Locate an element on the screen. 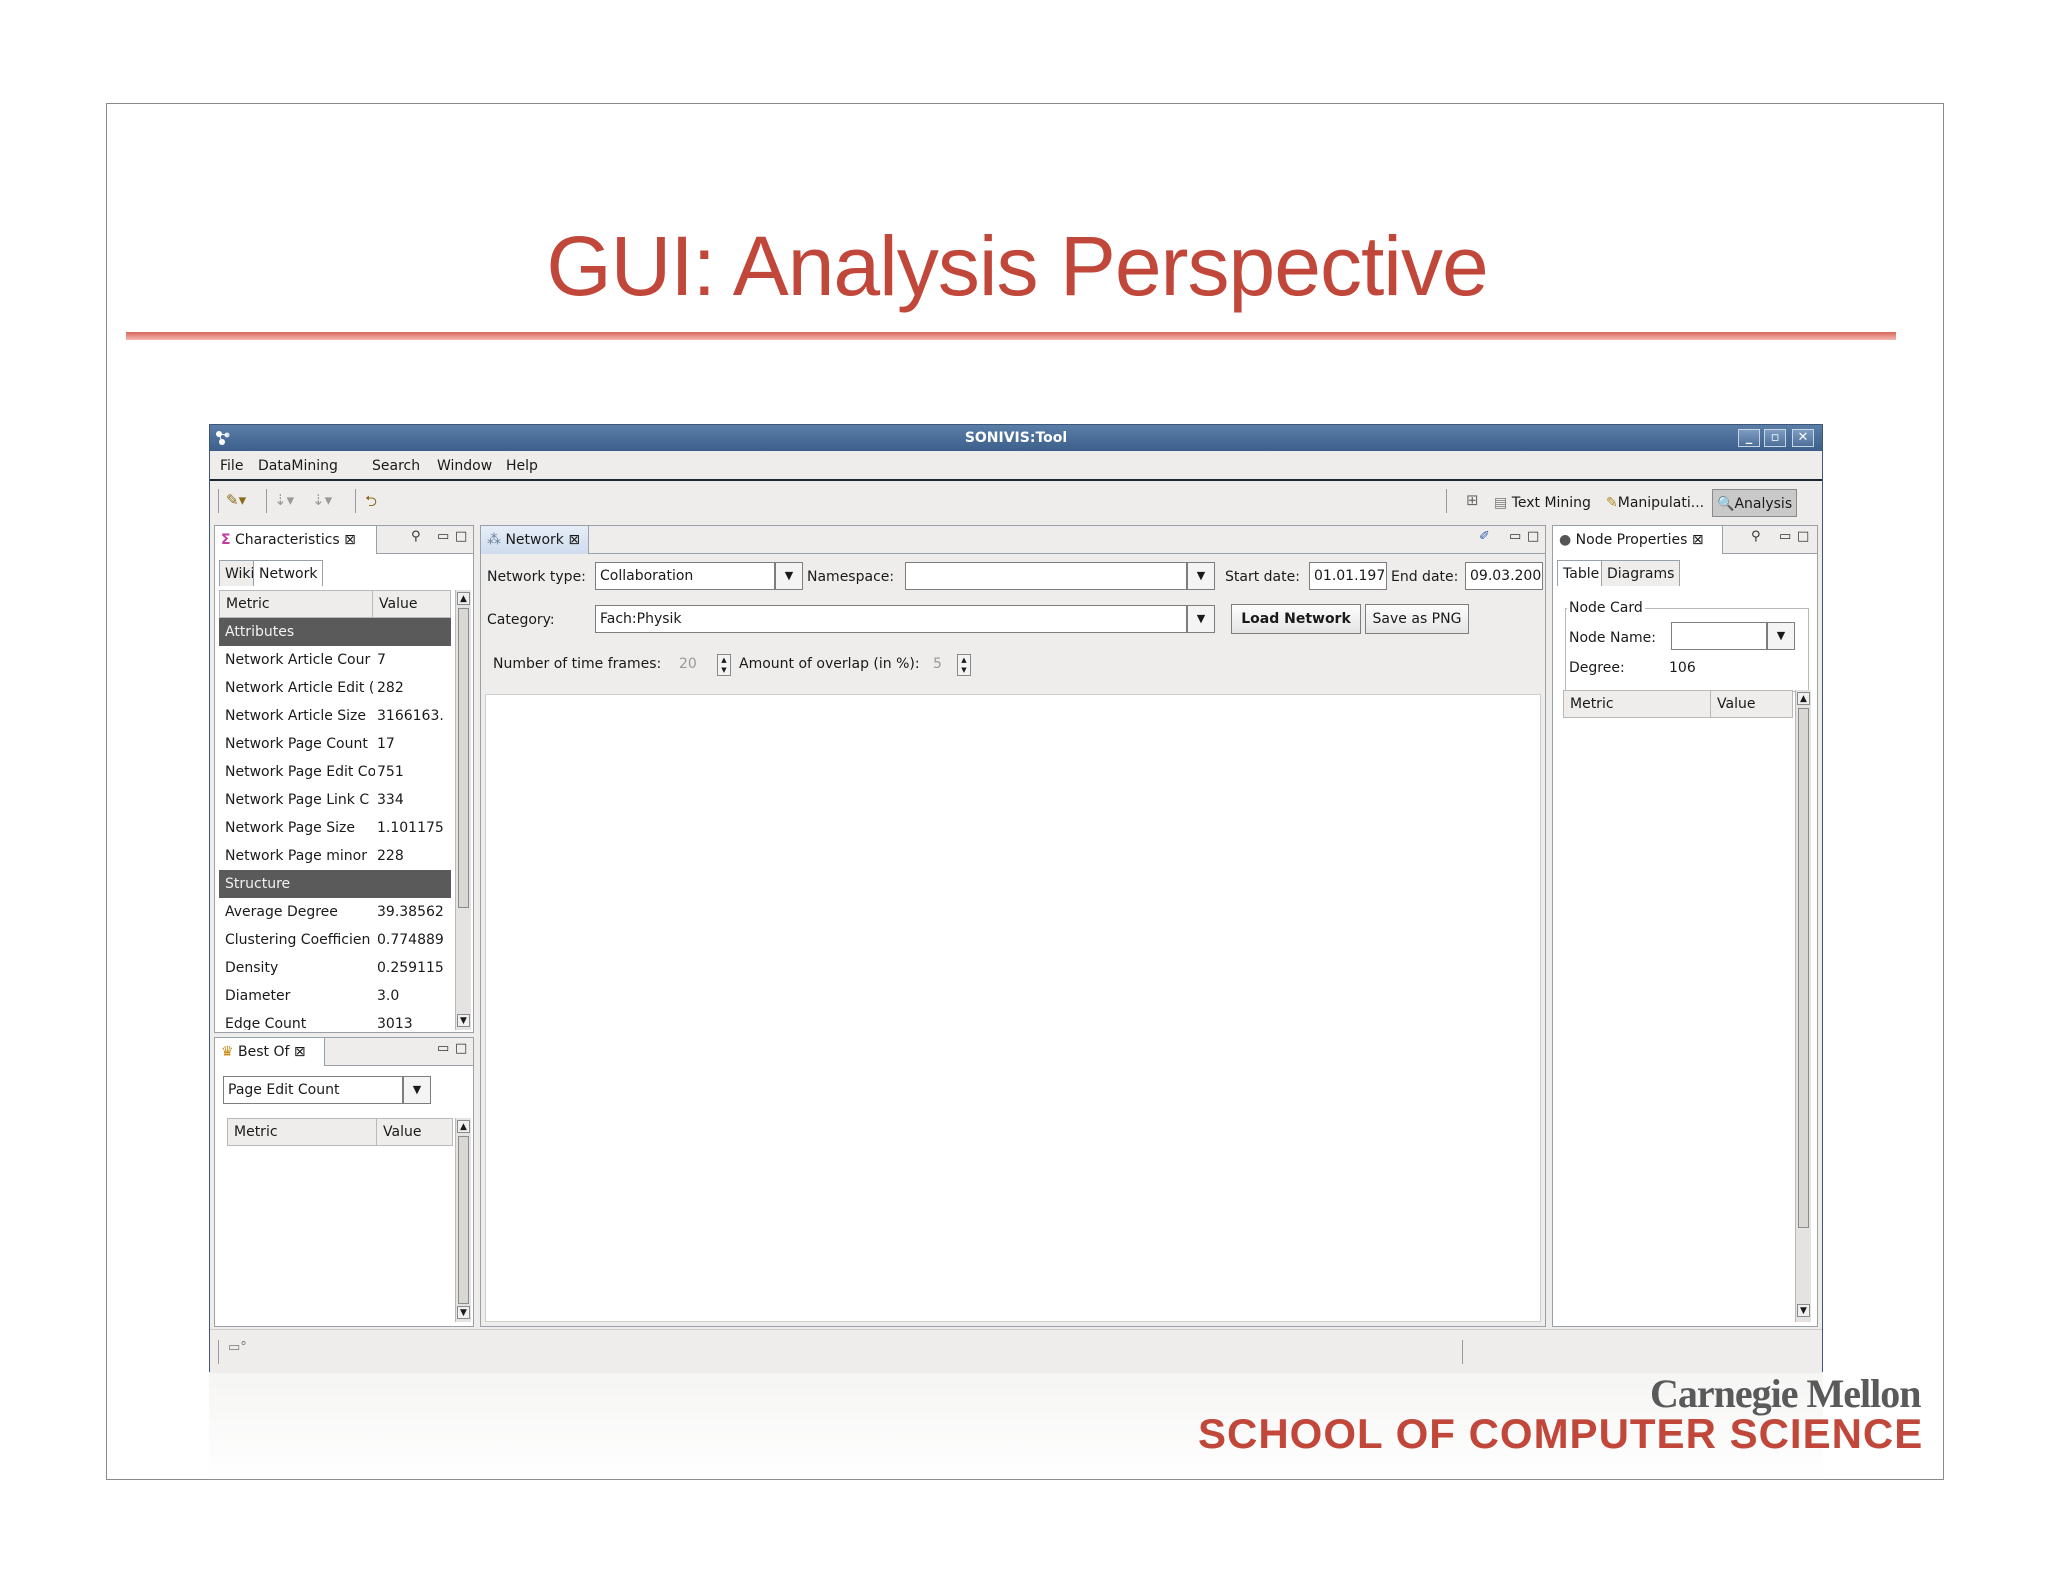 The height and width of the screenshot is (1582, 2048). table-row: Edge Count 3013 is located at coordinates (335, 1020).